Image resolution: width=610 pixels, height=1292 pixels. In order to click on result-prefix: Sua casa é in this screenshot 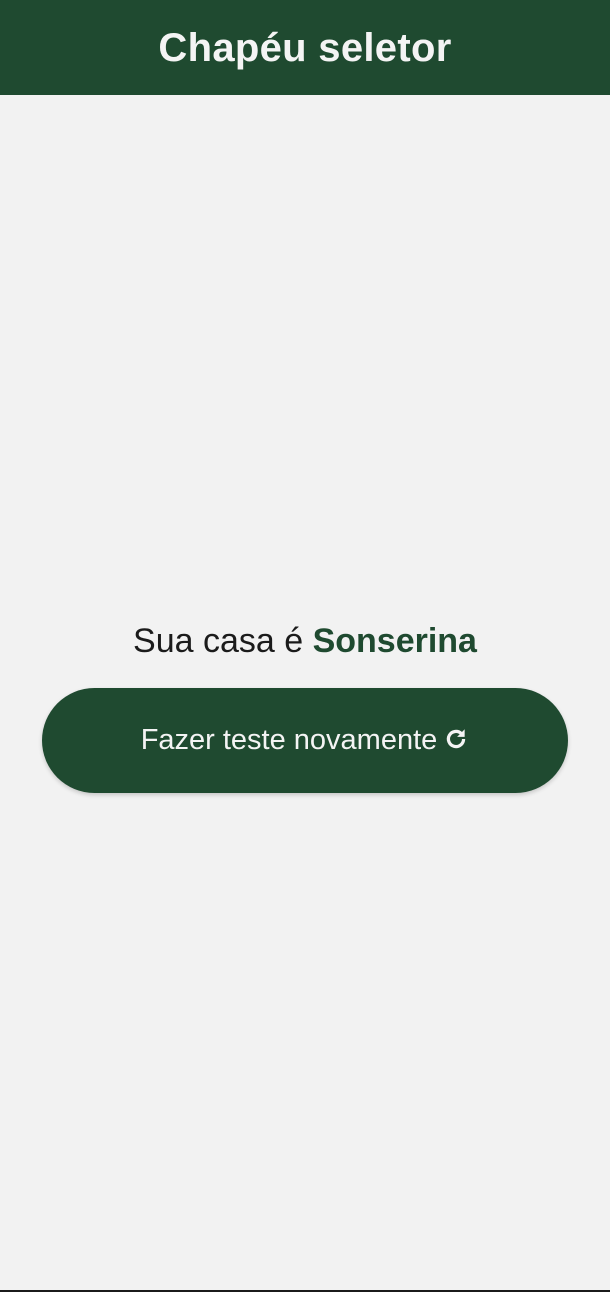, I will do `click(223, 641)`.